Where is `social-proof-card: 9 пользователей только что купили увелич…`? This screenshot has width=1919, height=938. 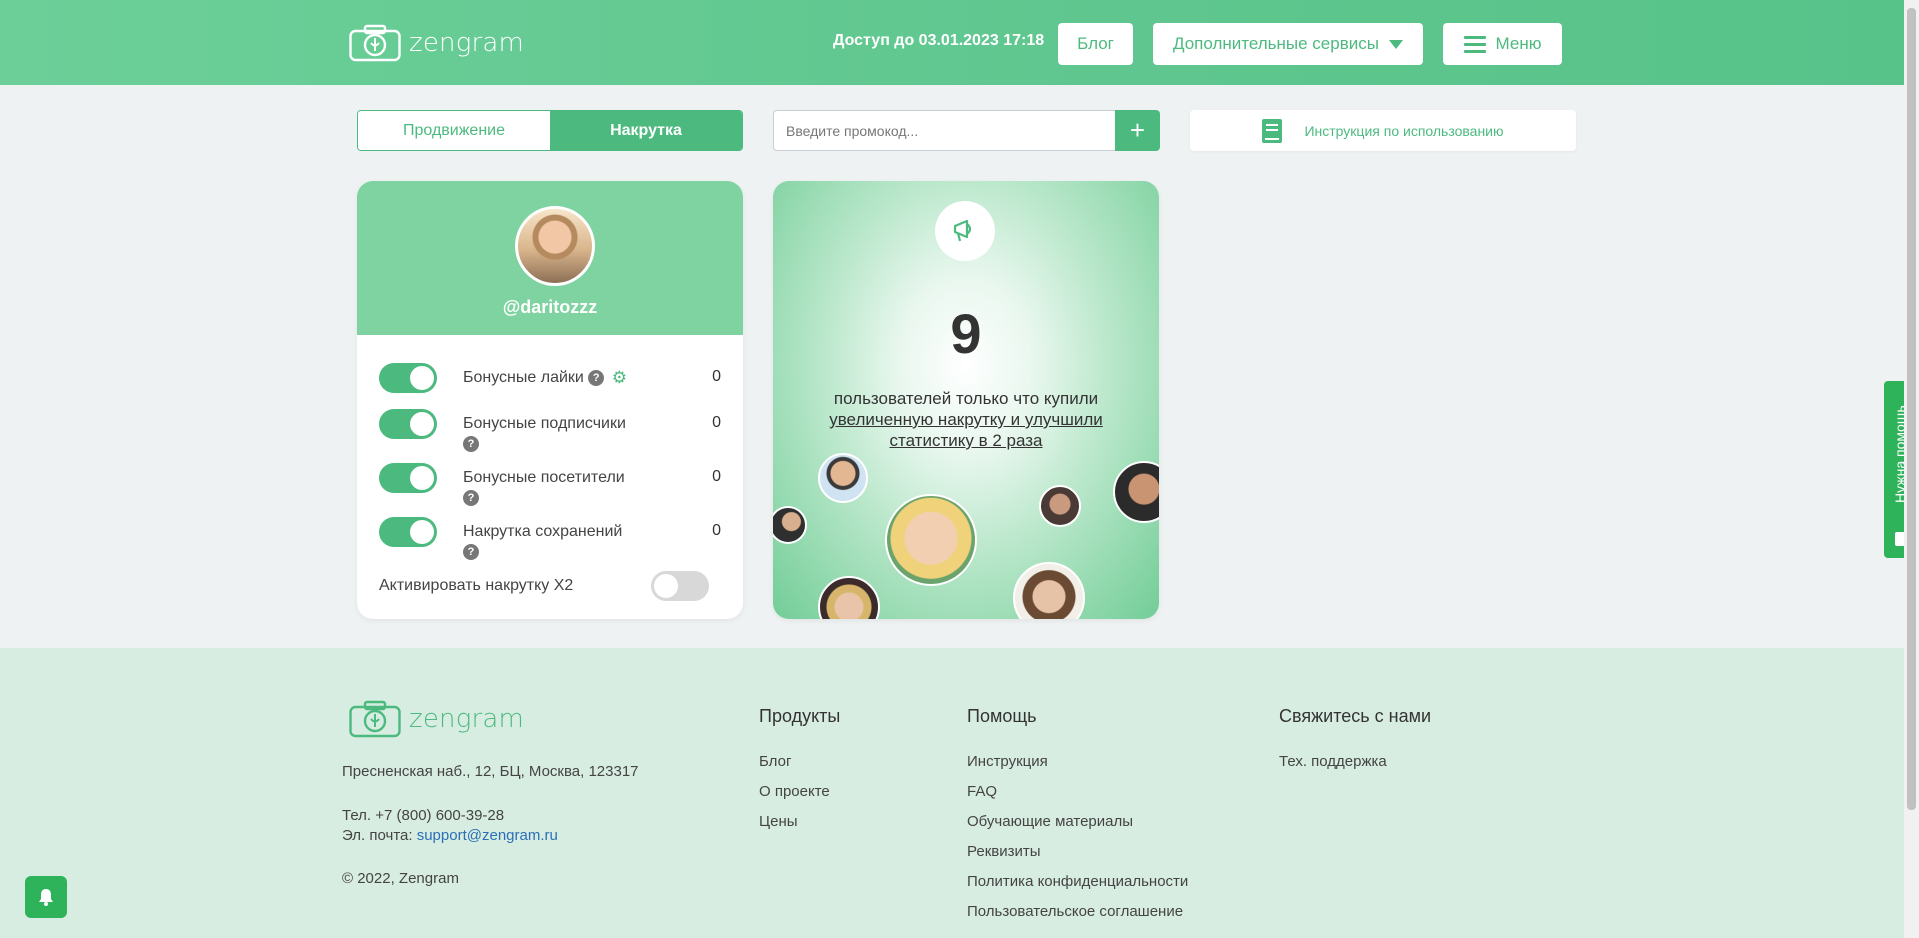 social-proof-card: 9 пользователей только что купили увелич… is located at coordinates (966, 400).